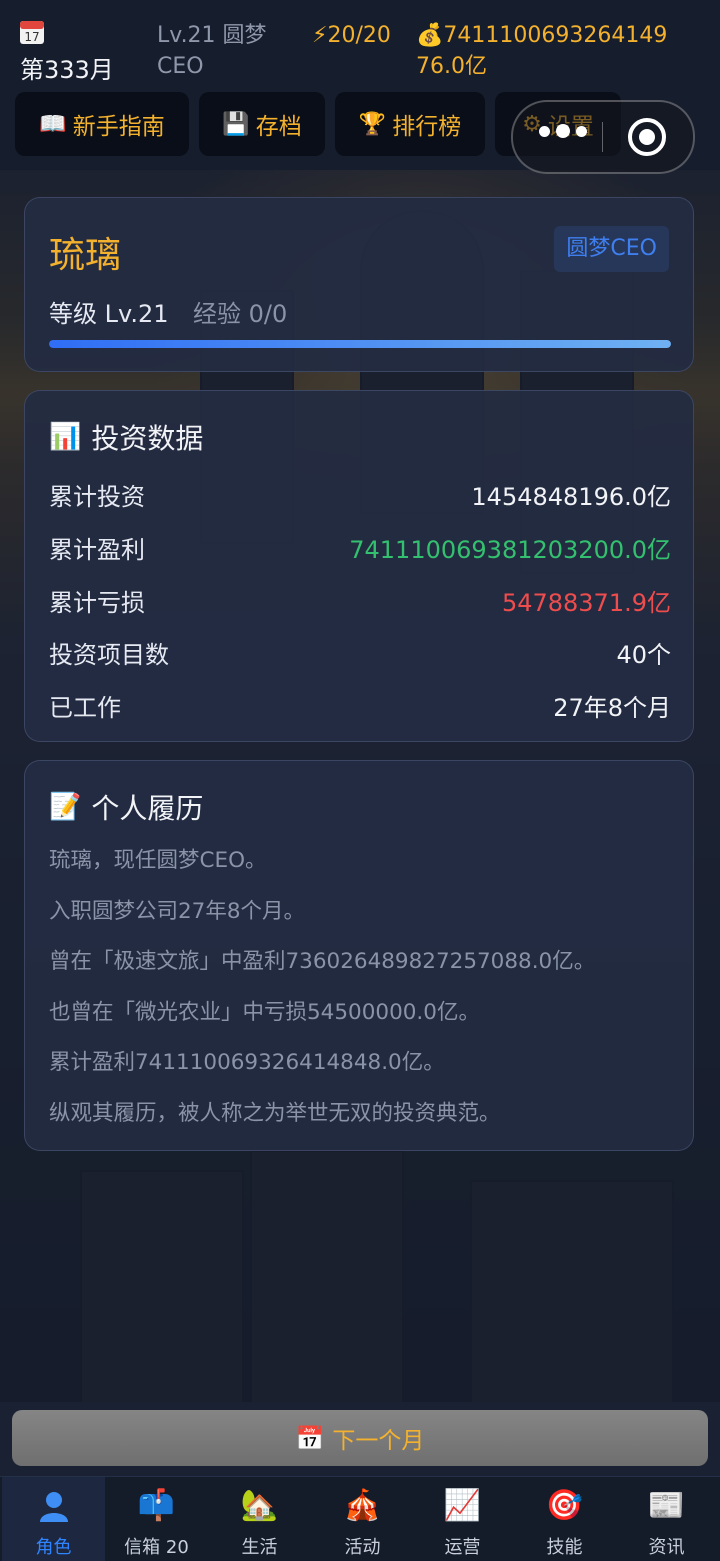 The image size is (720, 1561). I want to click on resume-line: 也曾在「微光农业」中亏损54500000.0亿。, so click(264, 1012).